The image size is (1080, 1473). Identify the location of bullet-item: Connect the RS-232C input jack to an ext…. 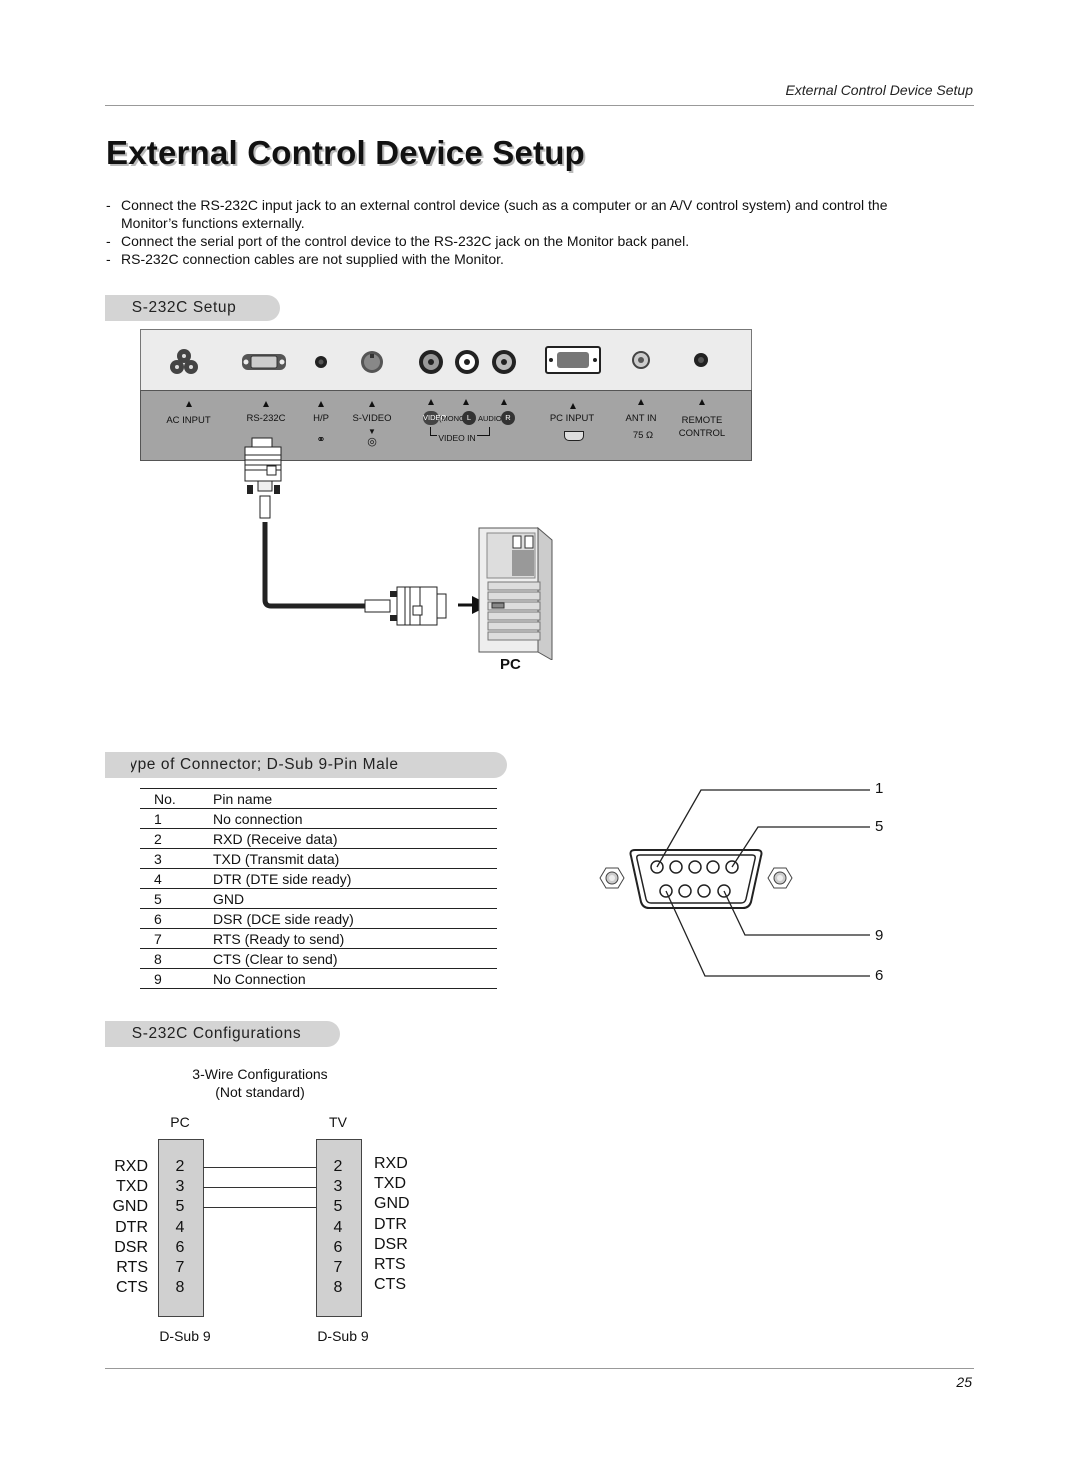
(506, 214).